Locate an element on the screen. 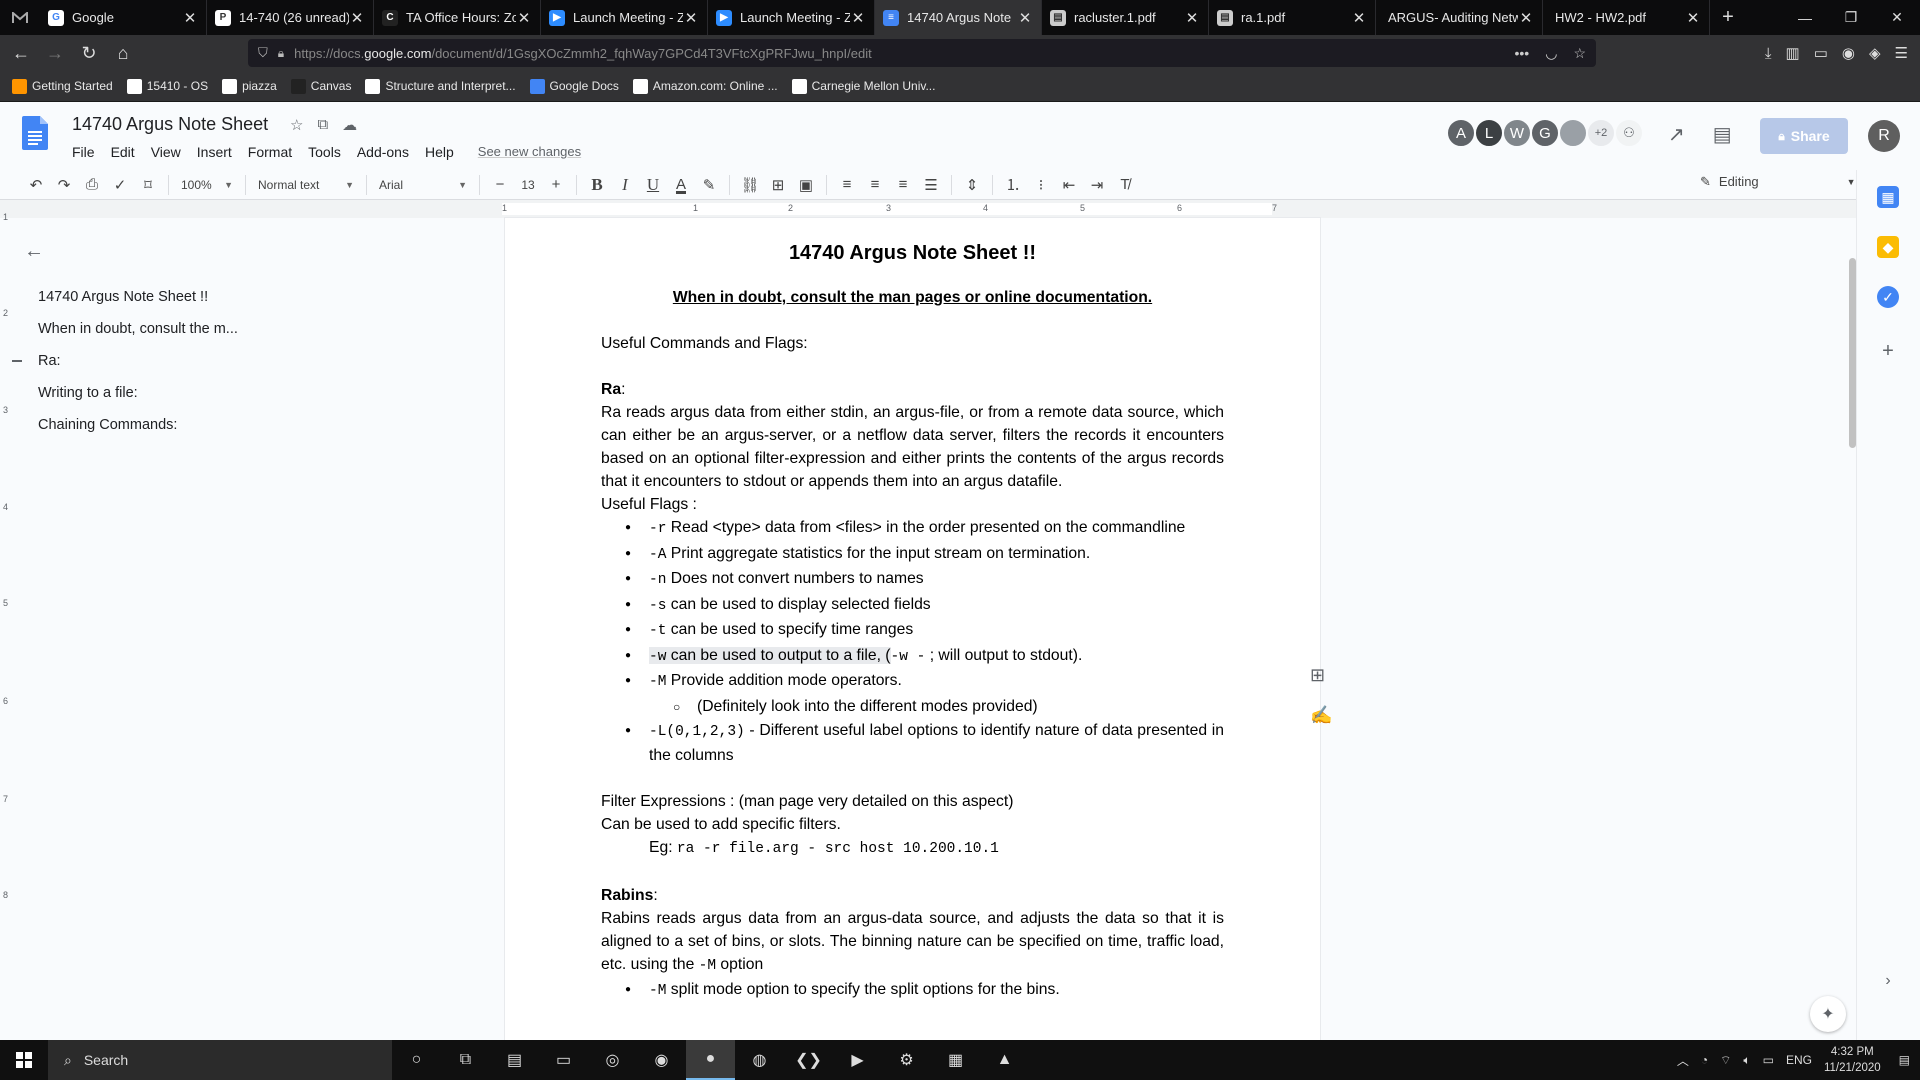 This screenshot has height=1080, width=1920. bookmark-item: Google Docs is located at coordinates (574, 86).